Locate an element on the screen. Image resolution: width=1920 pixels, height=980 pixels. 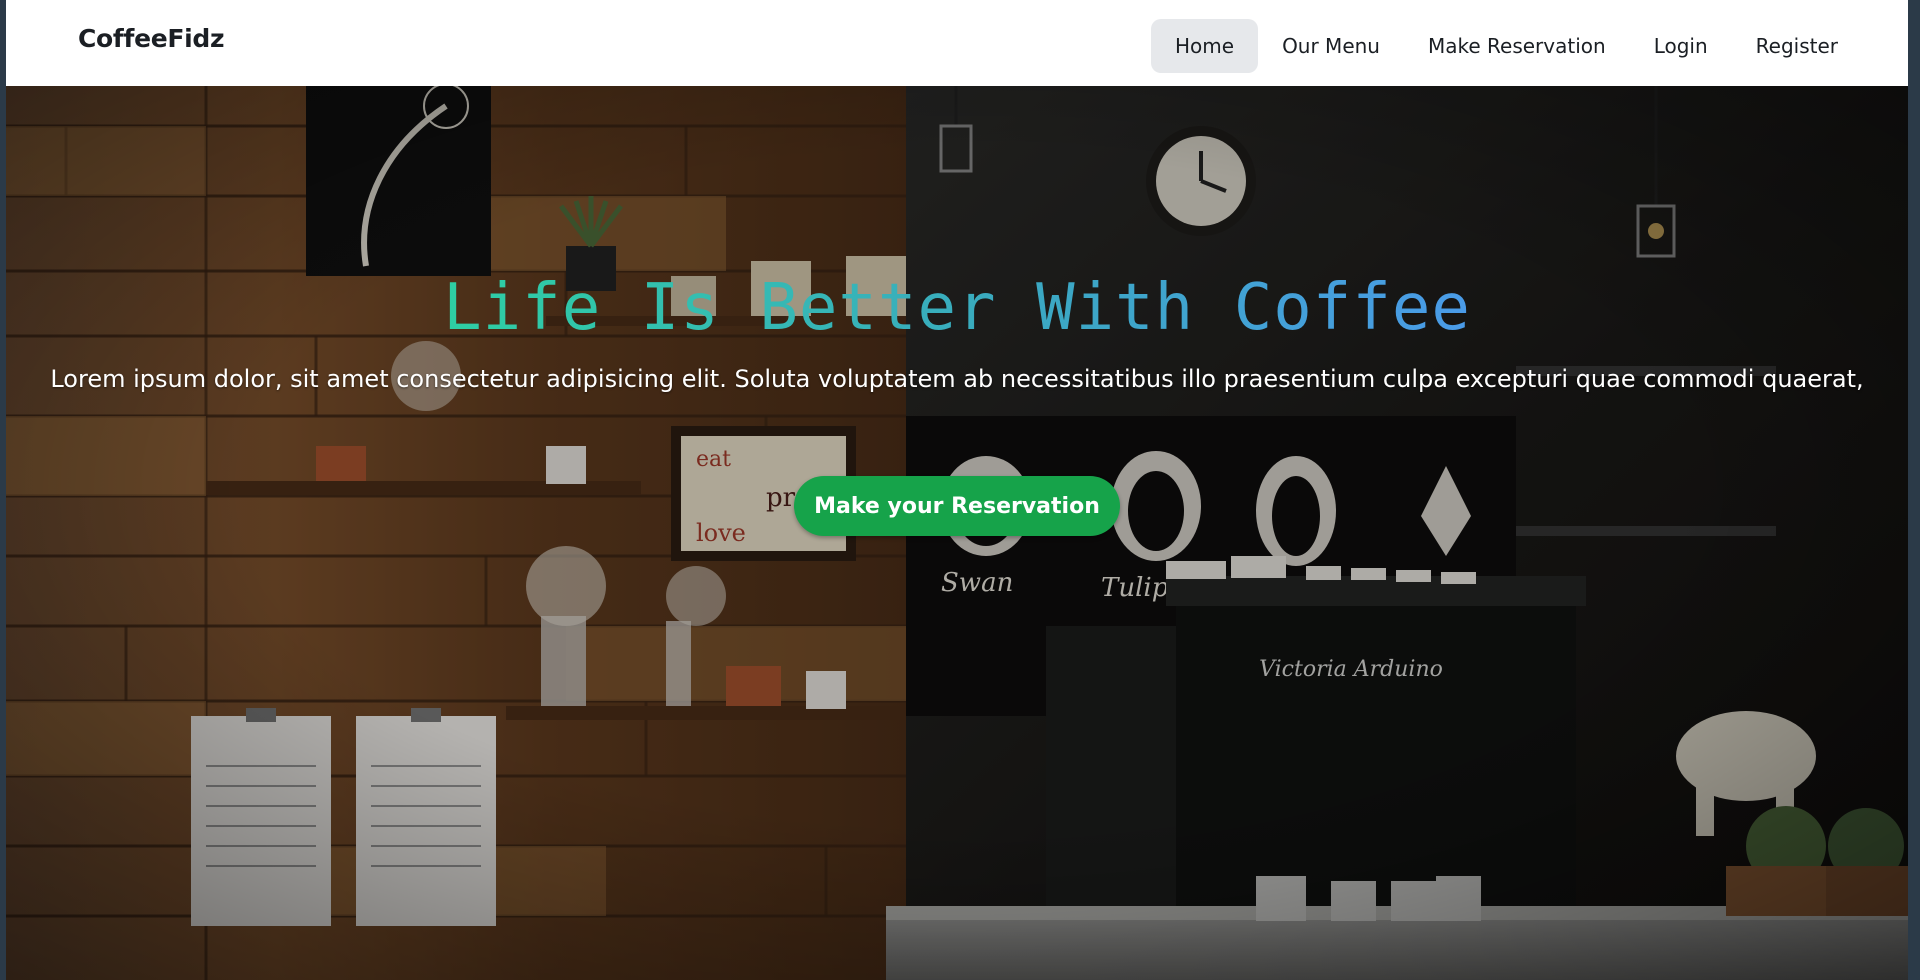
hero-title-text: Life Is Better With Coffee is located at coordinates (957, 308).